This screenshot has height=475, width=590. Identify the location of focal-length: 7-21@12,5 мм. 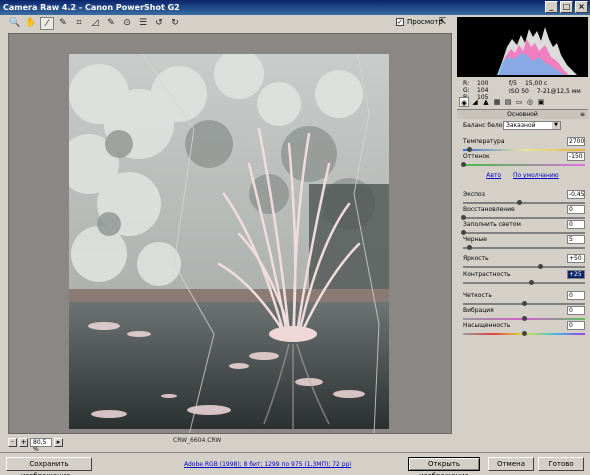
(558, 91).